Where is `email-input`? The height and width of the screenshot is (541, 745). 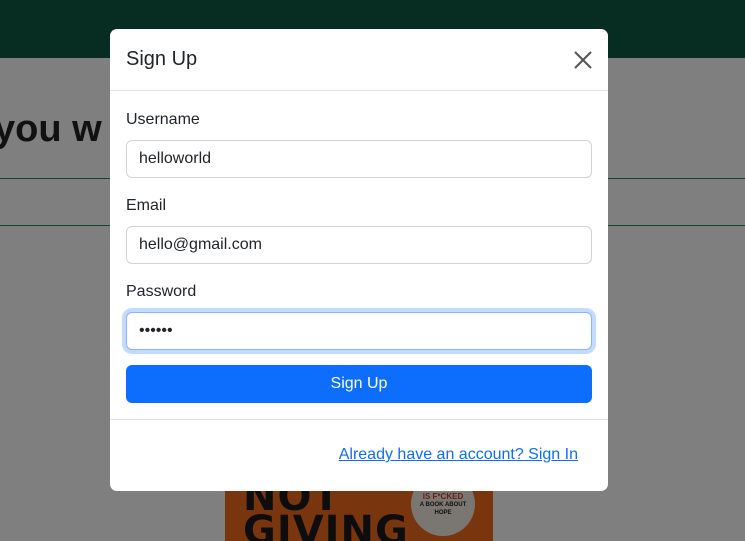 email-input is located at coordinates (359, 245).